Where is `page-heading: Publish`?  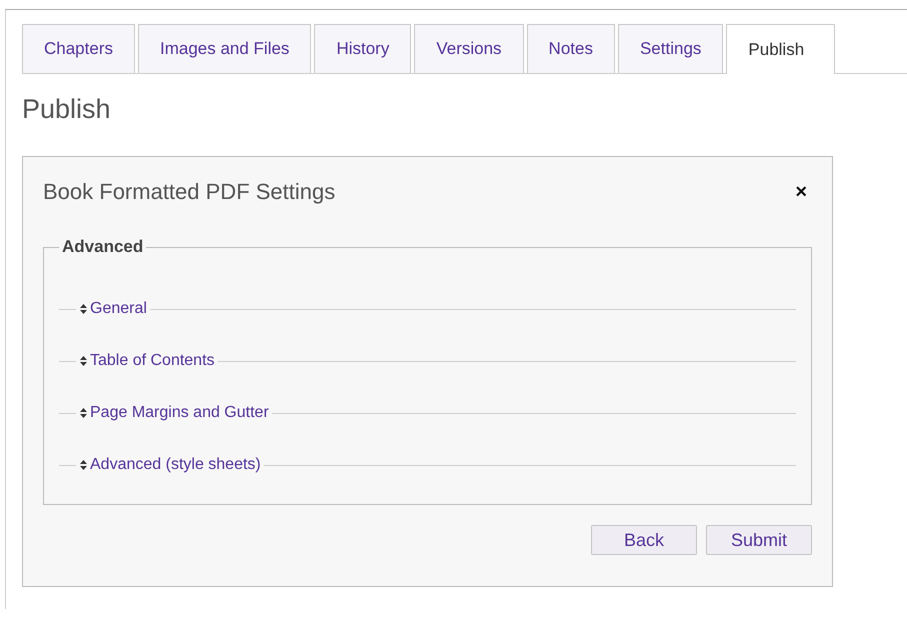
page-heading: Publish is located at coordinates (67, 109).